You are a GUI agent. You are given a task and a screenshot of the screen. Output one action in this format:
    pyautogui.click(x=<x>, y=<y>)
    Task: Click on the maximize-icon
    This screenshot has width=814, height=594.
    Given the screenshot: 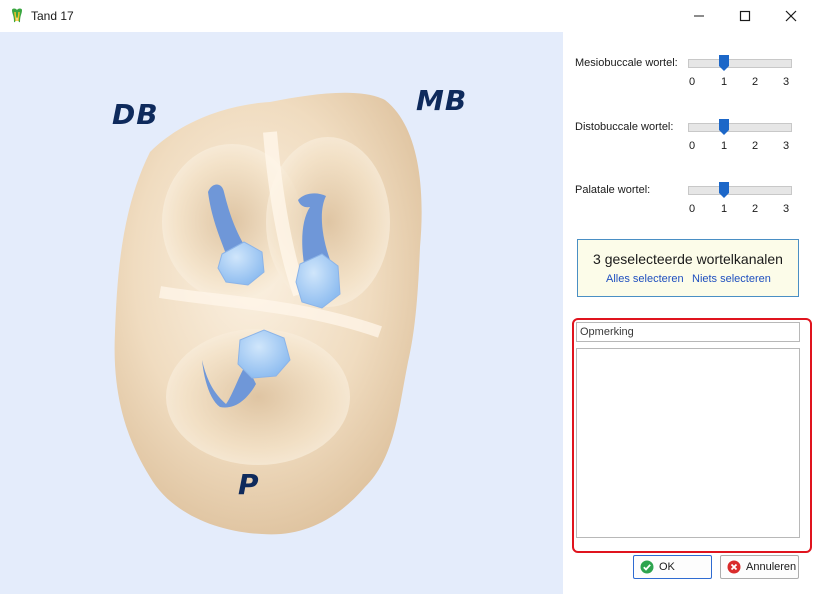 What is the action you would take?
    pyautogui.click(x=745, y=16)
    